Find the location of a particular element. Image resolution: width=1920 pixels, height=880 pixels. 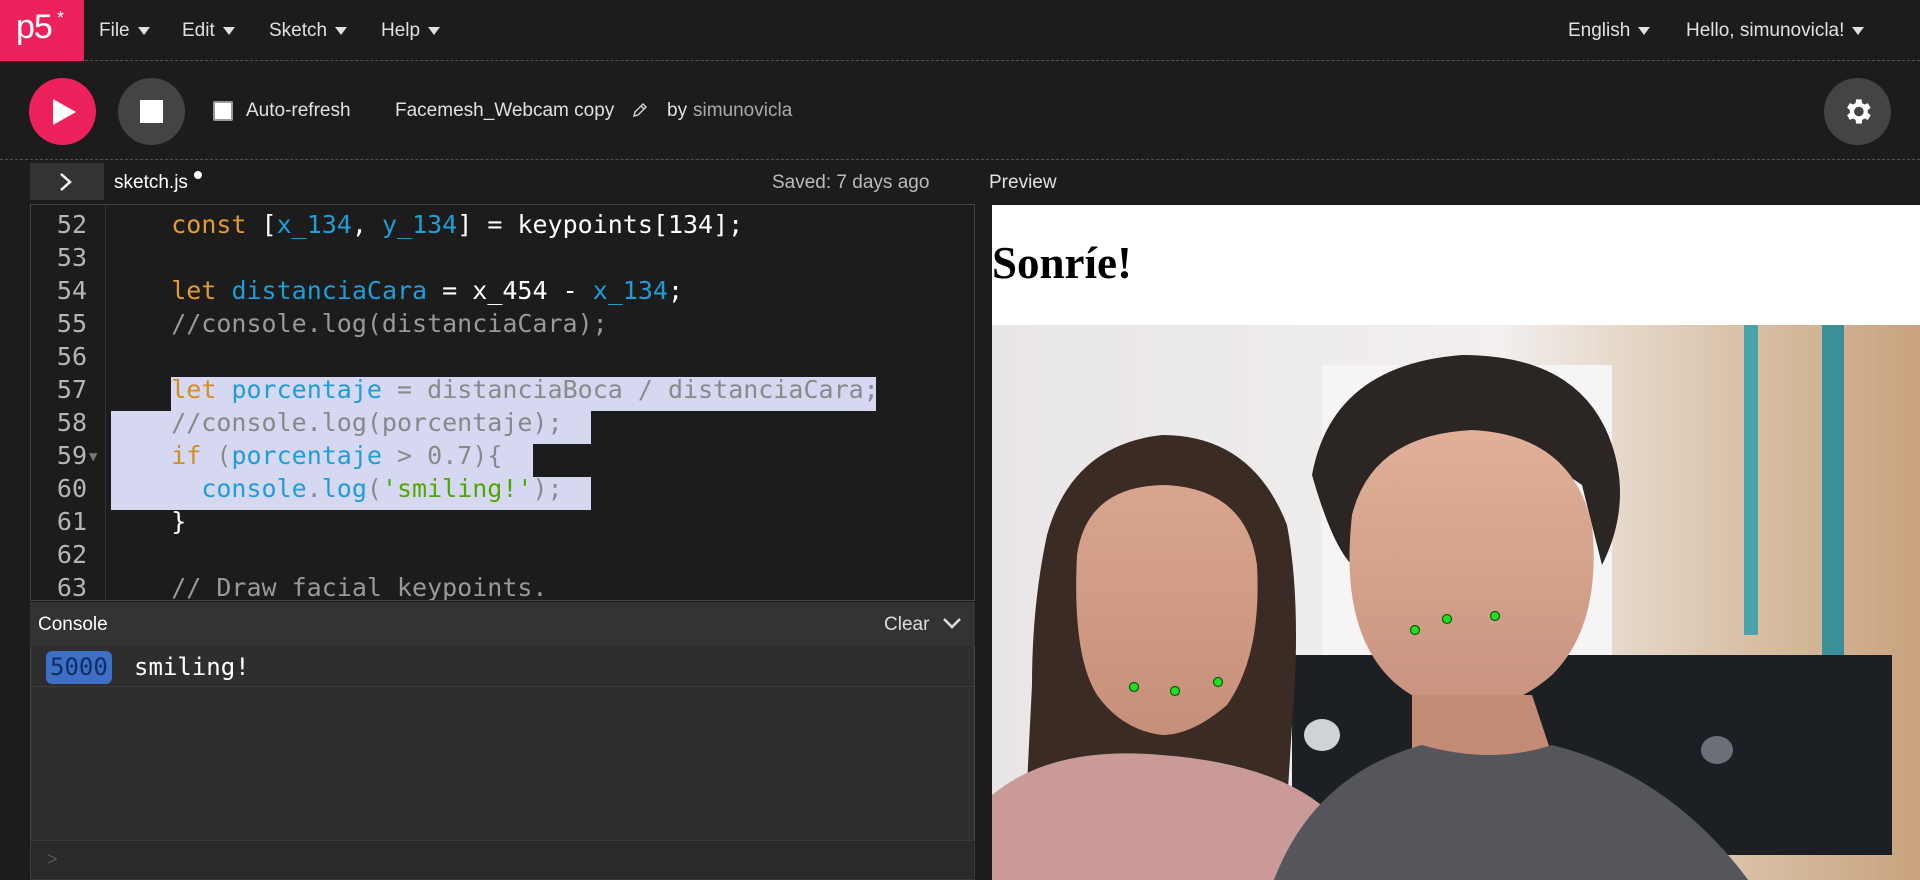

line-number: 63 is located at coordinates (71, 587).